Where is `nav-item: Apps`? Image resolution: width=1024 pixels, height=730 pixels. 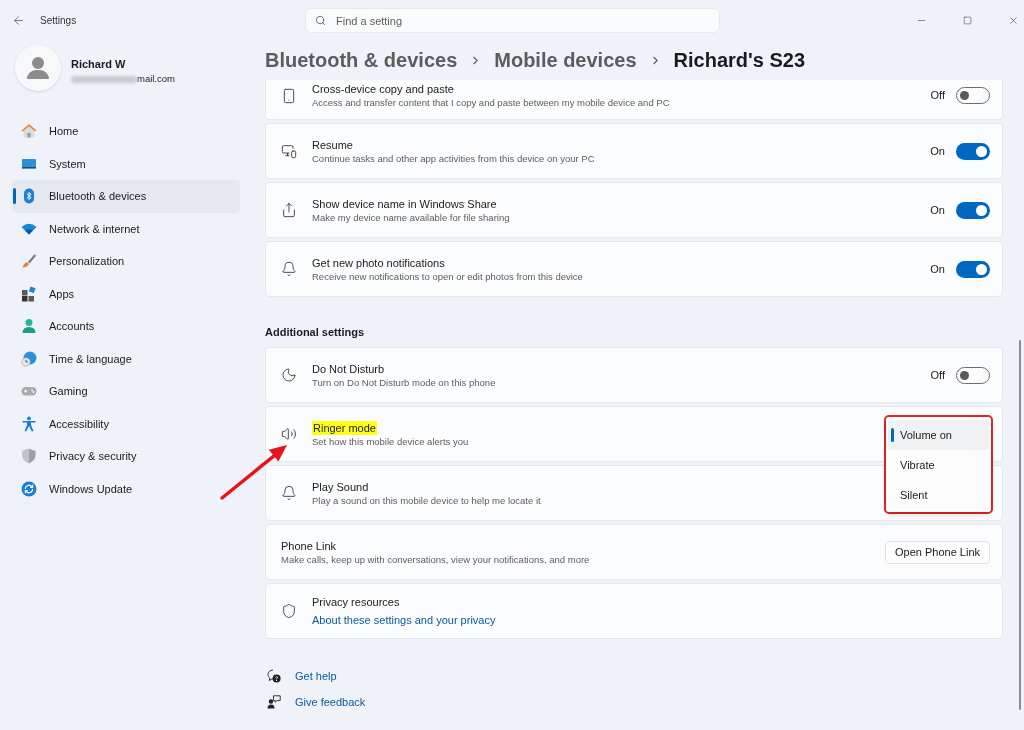 nav-item: Apps is located at coordinates (126, 293).